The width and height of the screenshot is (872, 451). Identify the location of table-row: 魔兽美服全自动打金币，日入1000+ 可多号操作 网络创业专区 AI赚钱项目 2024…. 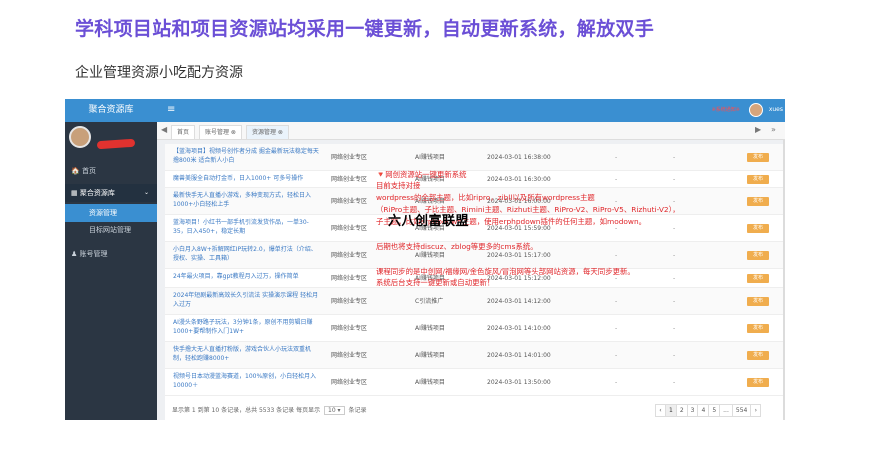
(474, 179).